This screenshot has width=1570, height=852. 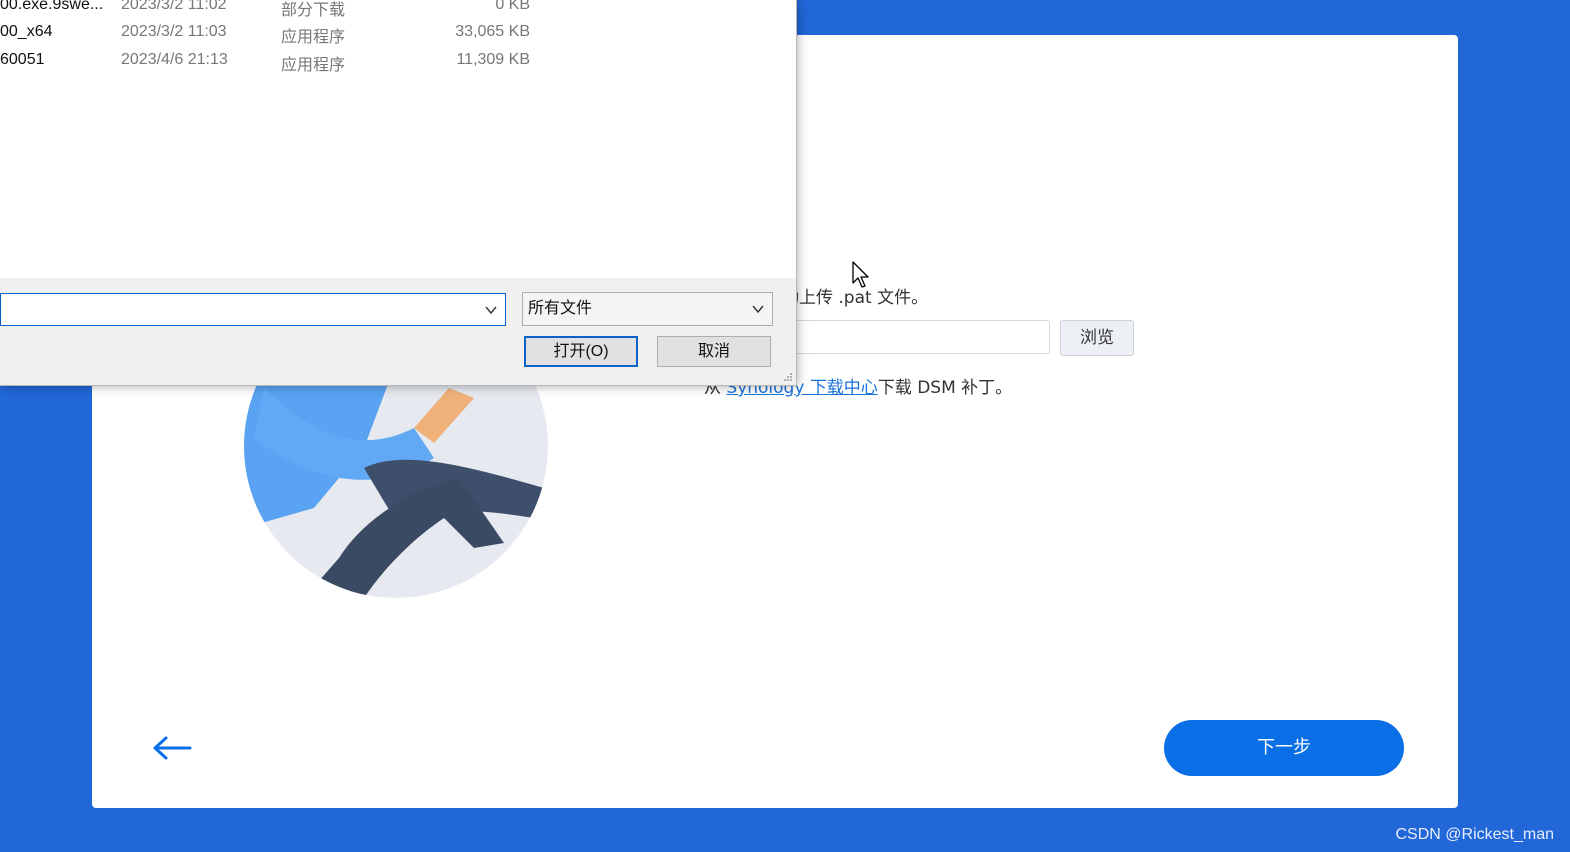 What do you see at coordinates (174, 6) in the screenshot?
I see `file-date: 2023/3/2 11:02` at bounding box center [174, 6].